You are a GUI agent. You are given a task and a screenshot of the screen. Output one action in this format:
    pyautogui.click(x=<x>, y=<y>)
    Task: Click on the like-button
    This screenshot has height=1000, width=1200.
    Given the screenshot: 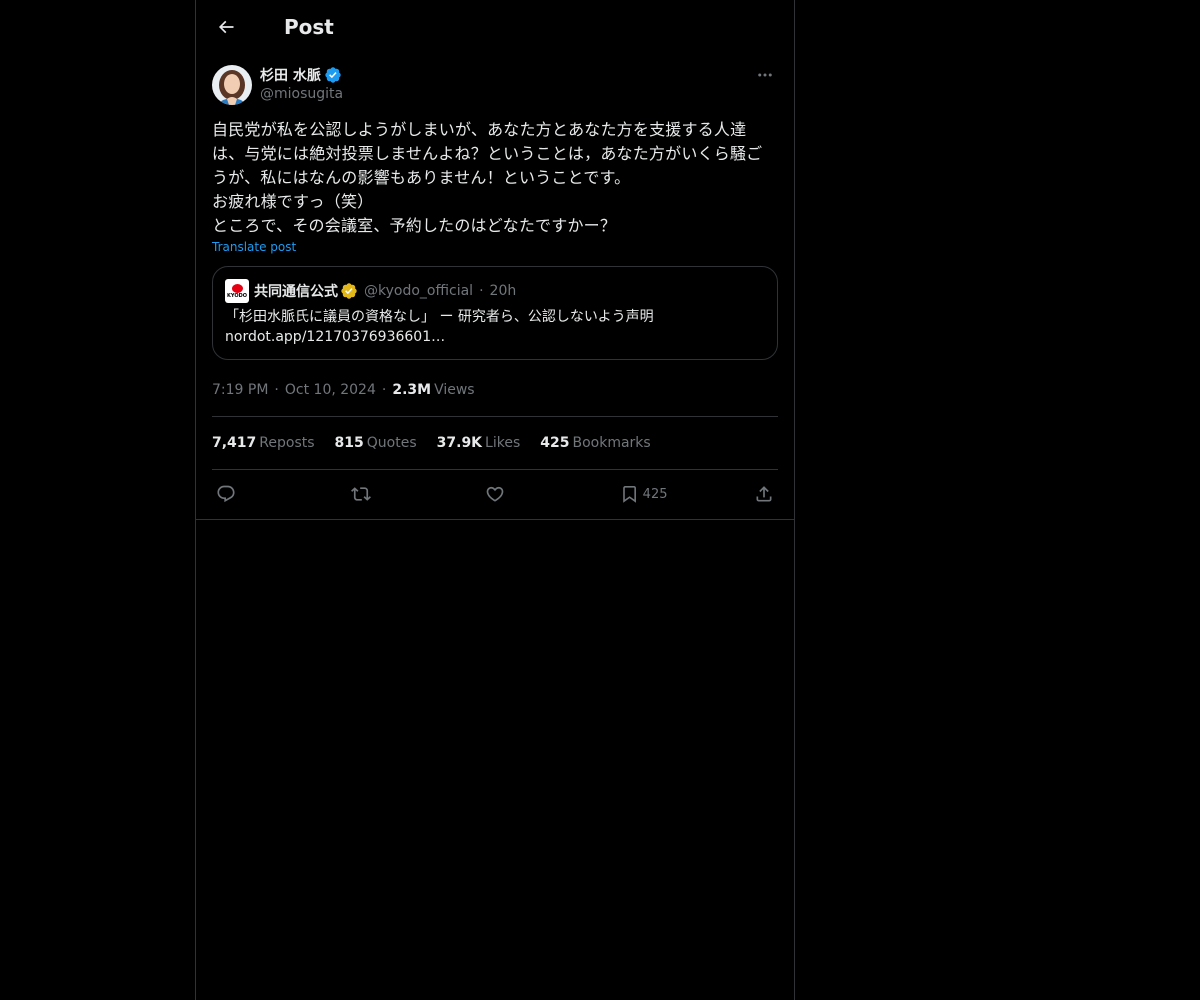 What is the action you would take?
    pyautogui.click(x=509, y=494)
    